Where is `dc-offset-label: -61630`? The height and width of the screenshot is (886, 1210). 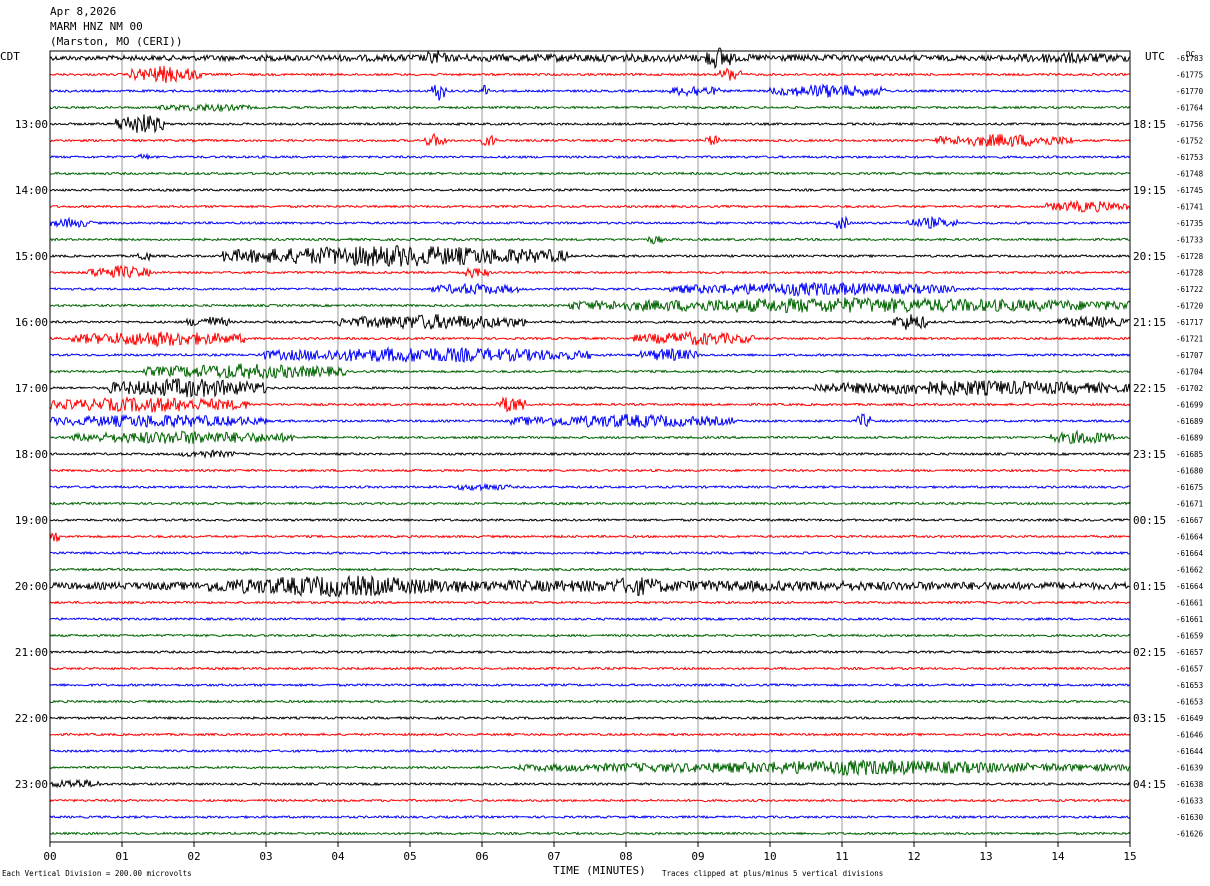 dc-offset-label: -61630 is located at coordinates (1190, 817).